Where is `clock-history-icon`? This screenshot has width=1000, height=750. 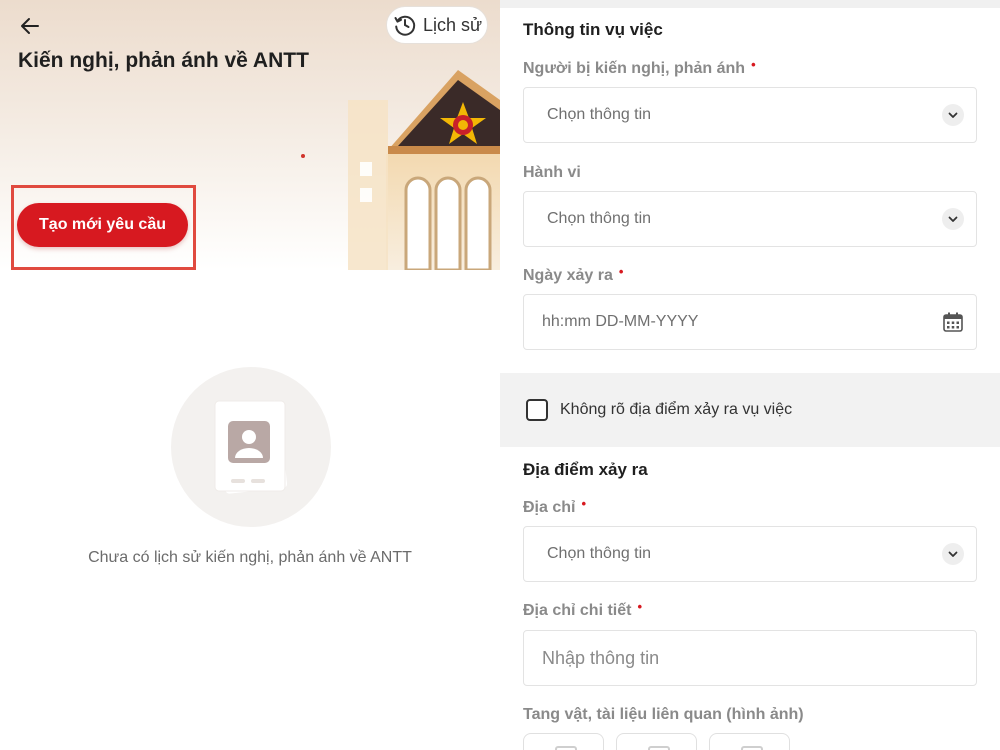
clock-history-icon is located at coordinates (405, 25).